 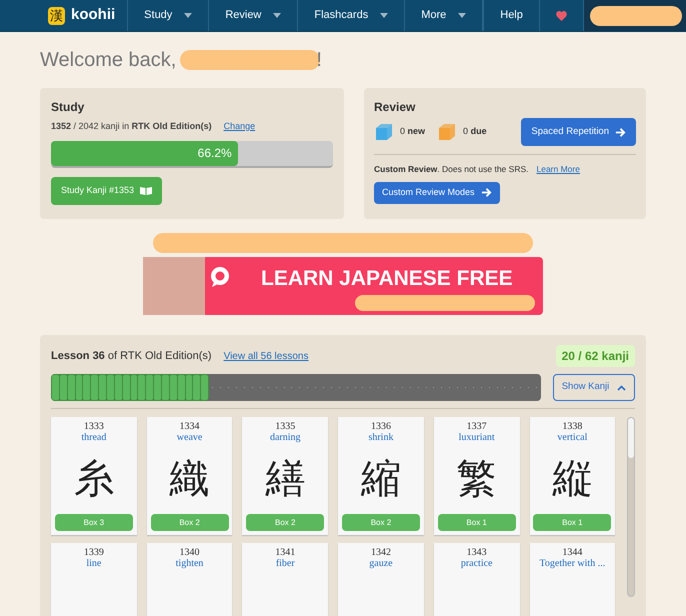 What do you see at coordinates (380, 552) in the screenshot?
I see `kanji-number: 1342` at bounding box center [380, 552].